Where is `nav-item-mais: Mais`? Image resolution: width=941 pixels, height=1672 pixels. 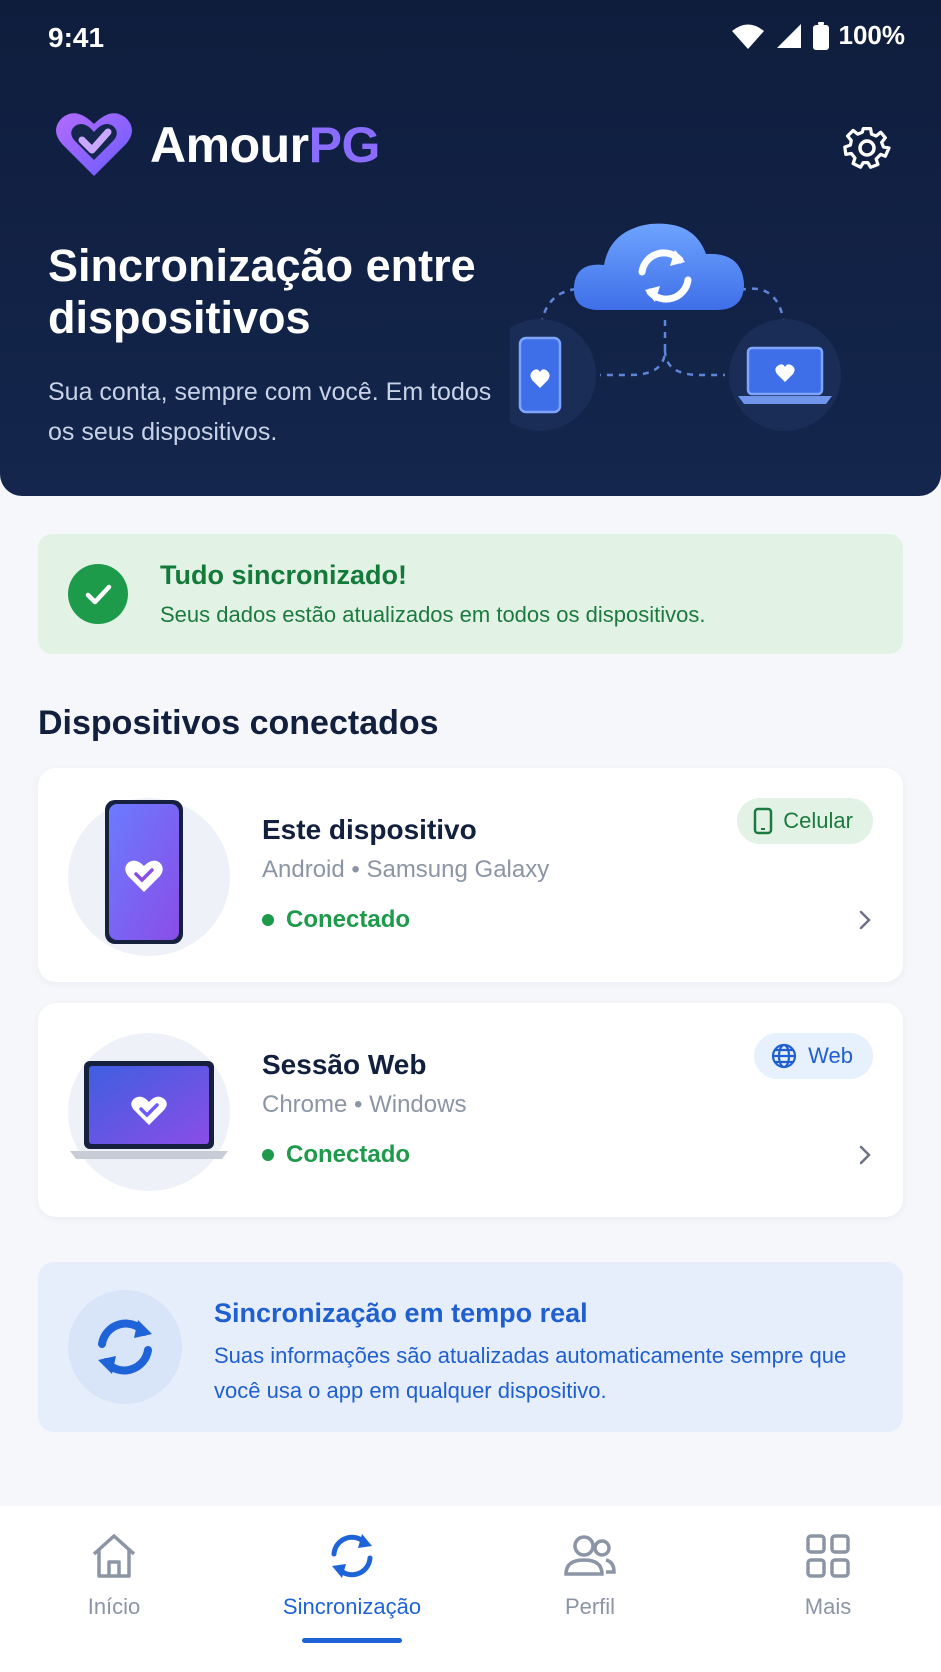 nav-item-mais: Mais is located at coordinates (828, 1574).